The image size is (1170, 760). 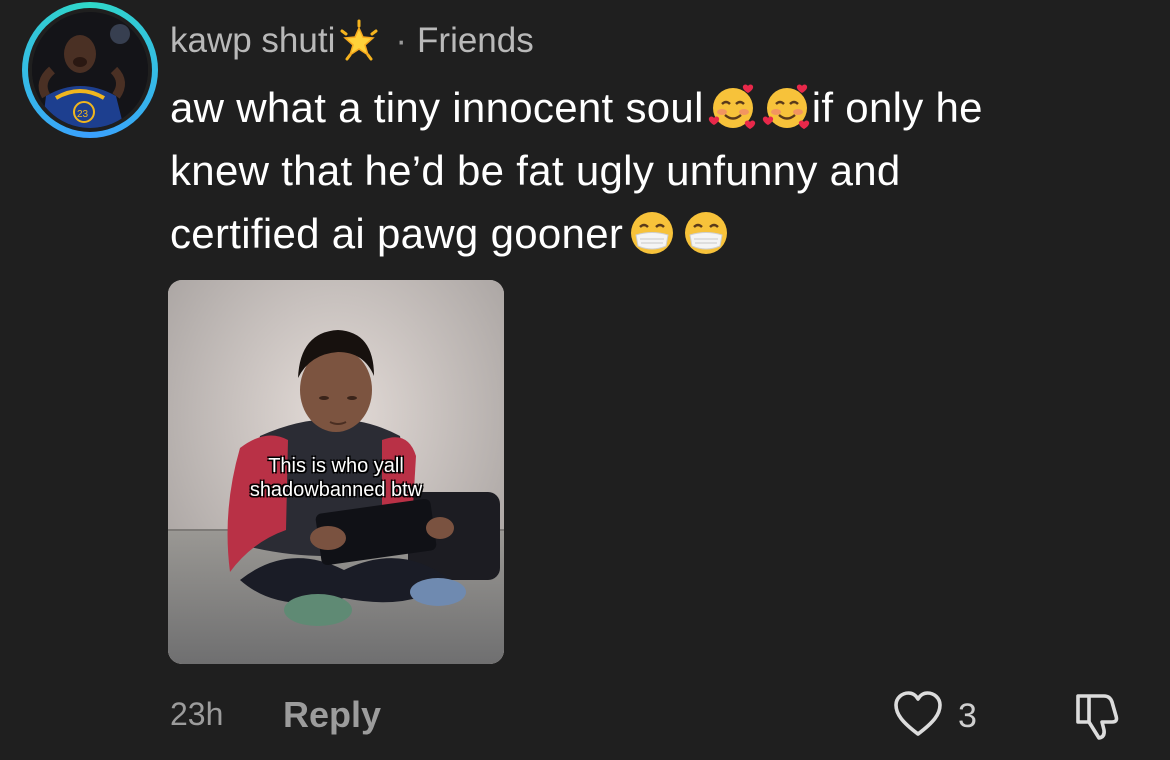 I want to click on reply-button: Reply, so click(x=332, y=715).